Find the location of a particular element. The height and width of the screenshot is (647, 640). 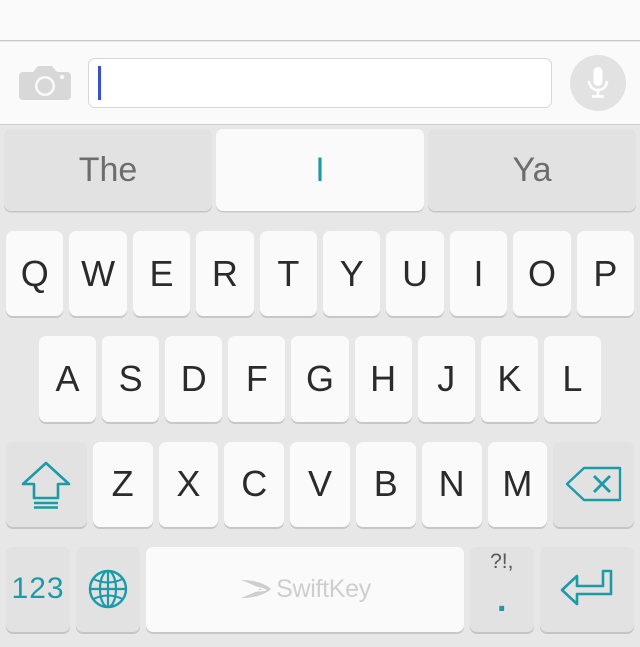

key-f: F is located at coordinates (257, 379).